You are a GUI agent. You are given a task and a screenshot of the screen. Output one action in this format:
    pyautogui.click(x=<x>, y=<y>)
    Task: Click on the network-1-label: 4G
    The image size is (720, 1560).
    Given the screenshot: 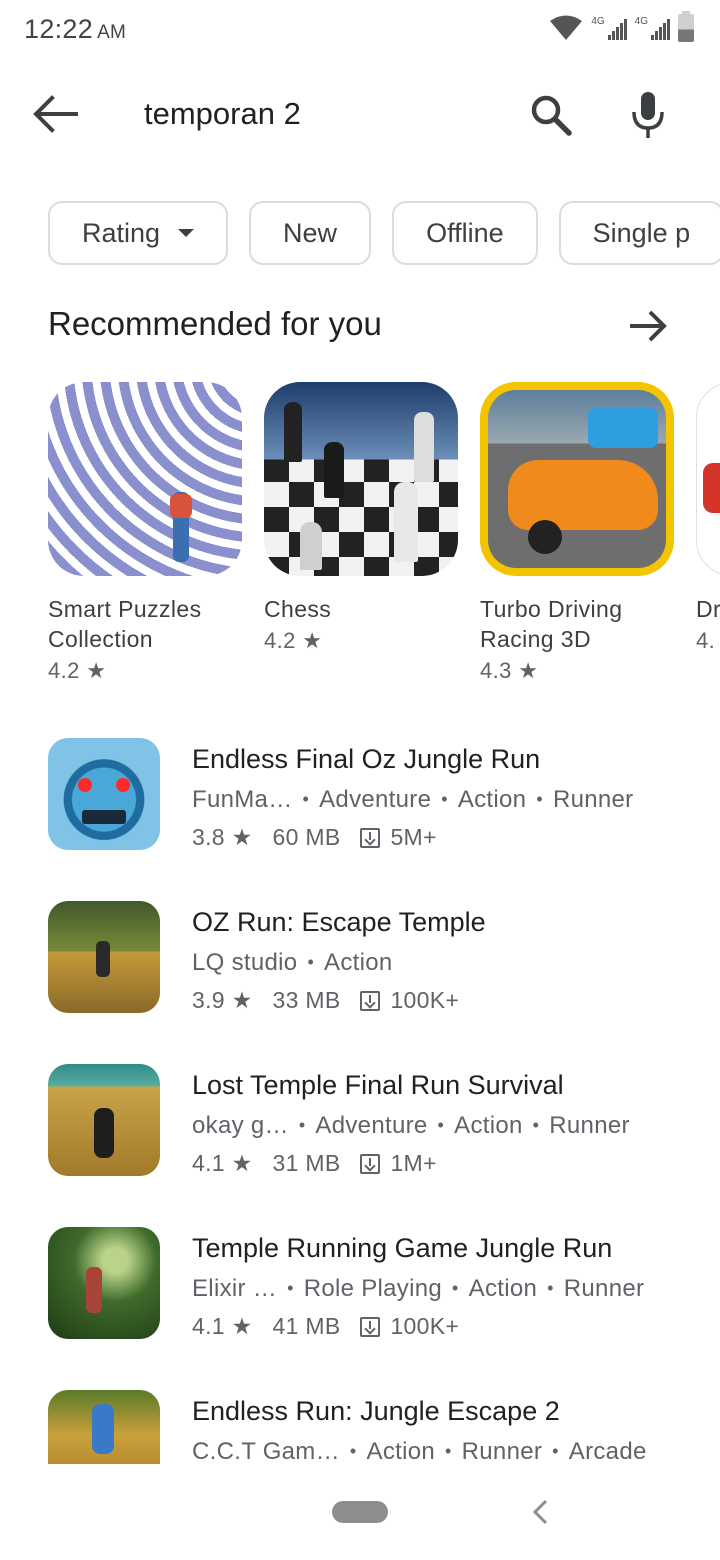 What is the action you would take?
    pyautogui.click(x=598, y=21)
    